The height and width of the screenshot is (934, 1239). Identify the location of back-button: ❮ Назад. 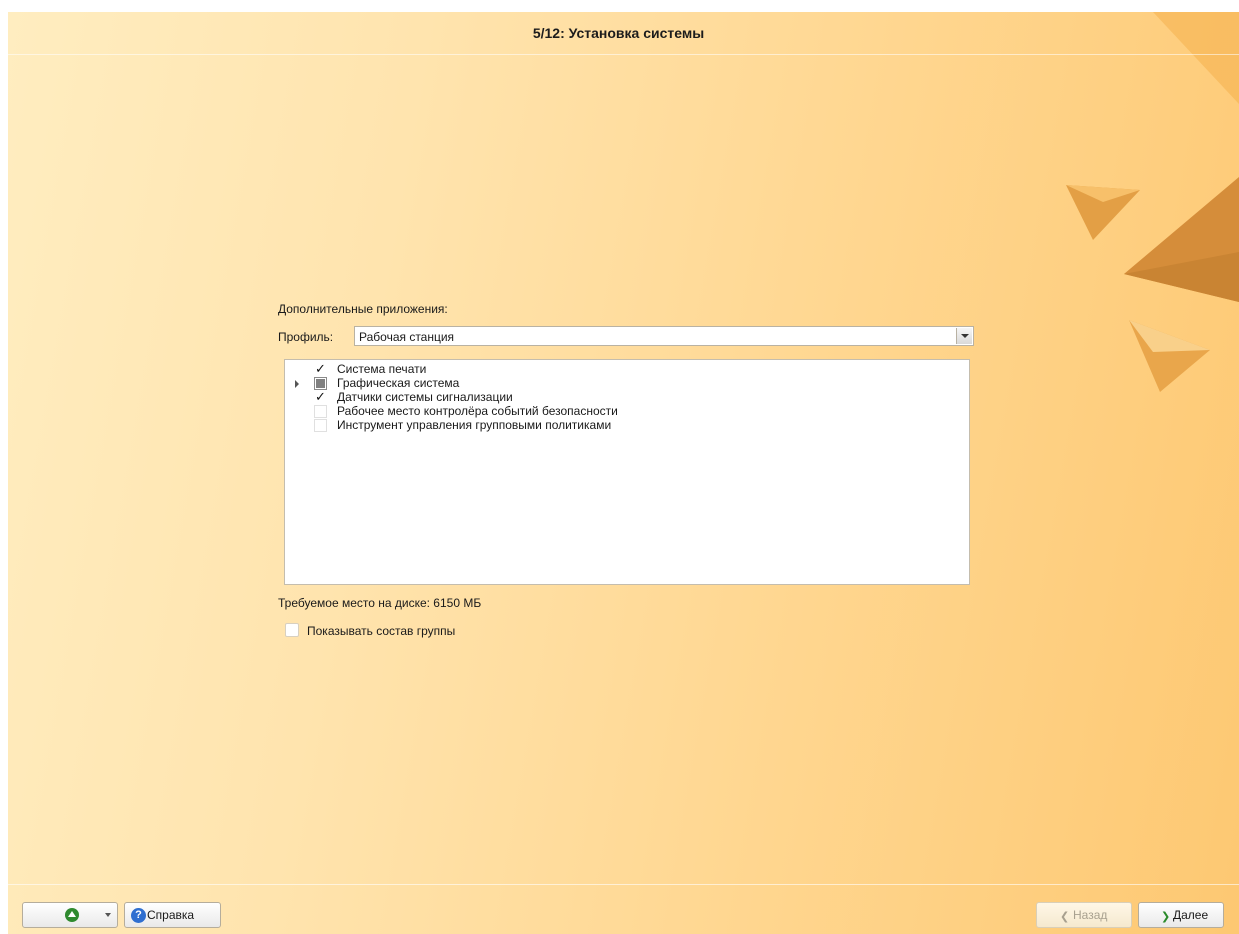
(1084, 915).